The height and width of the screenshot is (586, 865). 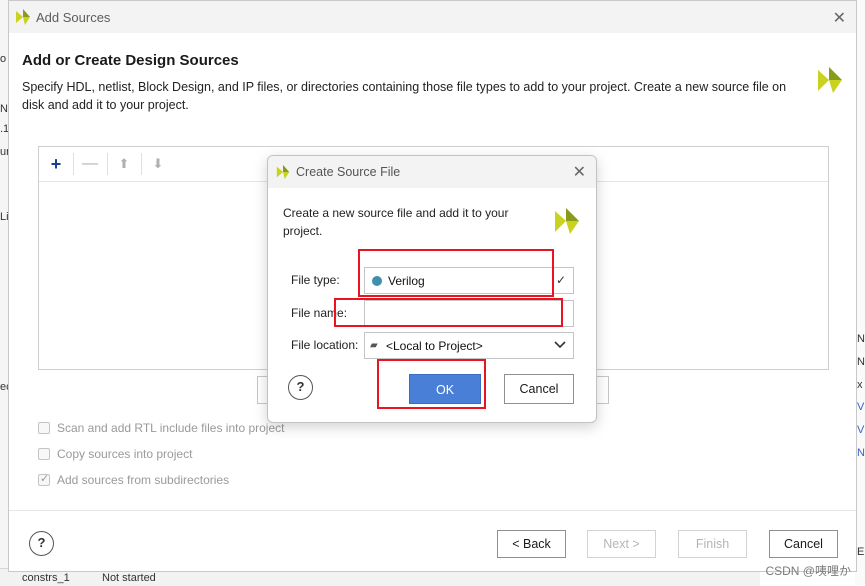 What do you see at coordinates (315, 280) in the screenshot?
I see `file-type-label: File type:` at bounding box center [315, 280].